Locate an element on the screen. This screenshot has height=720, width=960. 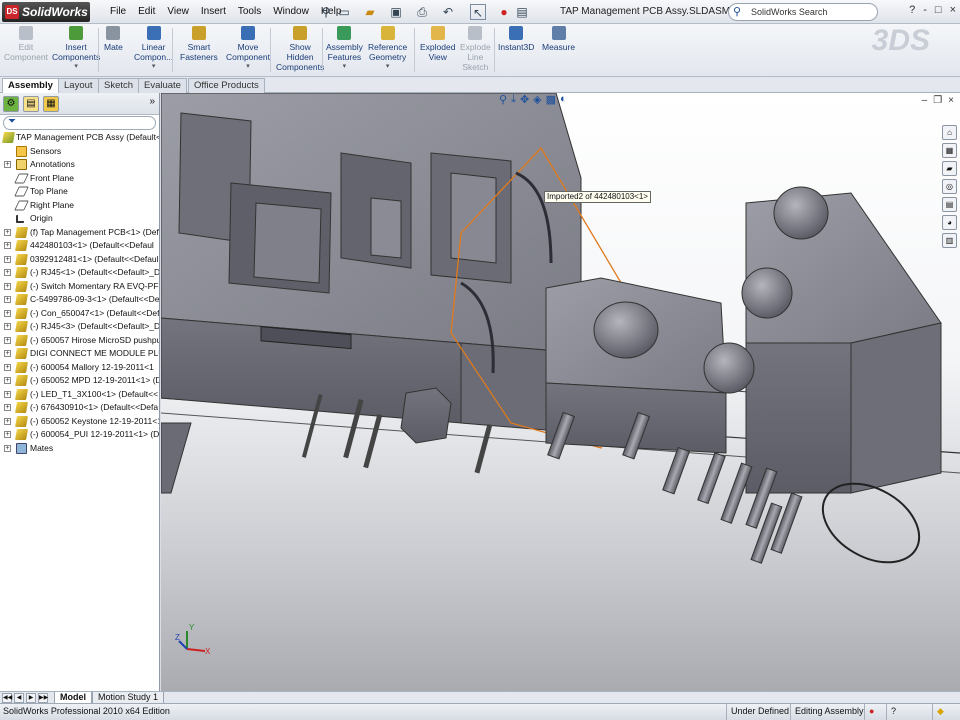
explode-line-sketch-button: Explode Line Sketch is located at coordinates (475, 49).